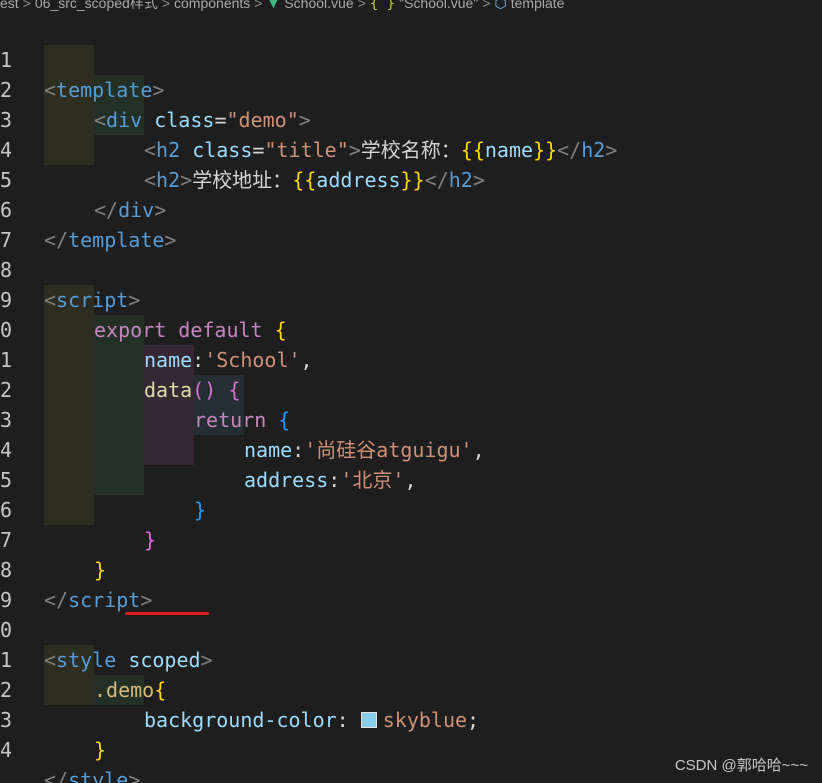 The height and width of the screenshot is (783, 822). Describe the element at coordinates (56, 775) in the screenshot. I see `token: </` at that location.